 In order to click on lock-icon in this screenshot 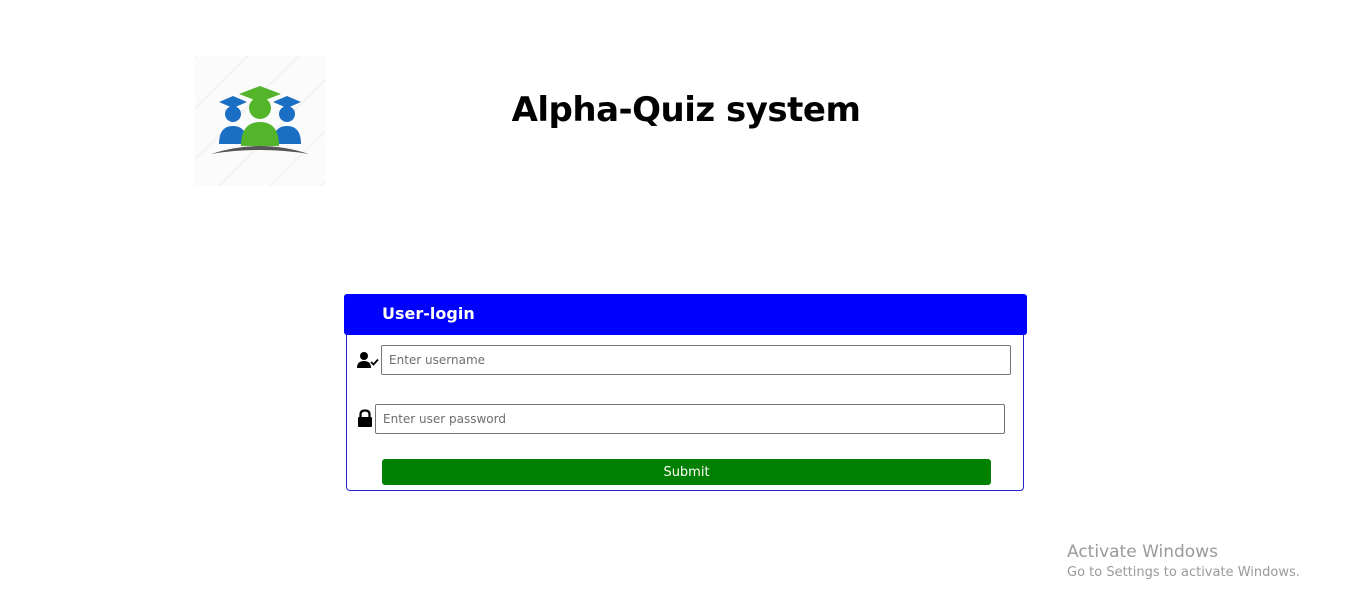, I will do `click(367, 419)`.